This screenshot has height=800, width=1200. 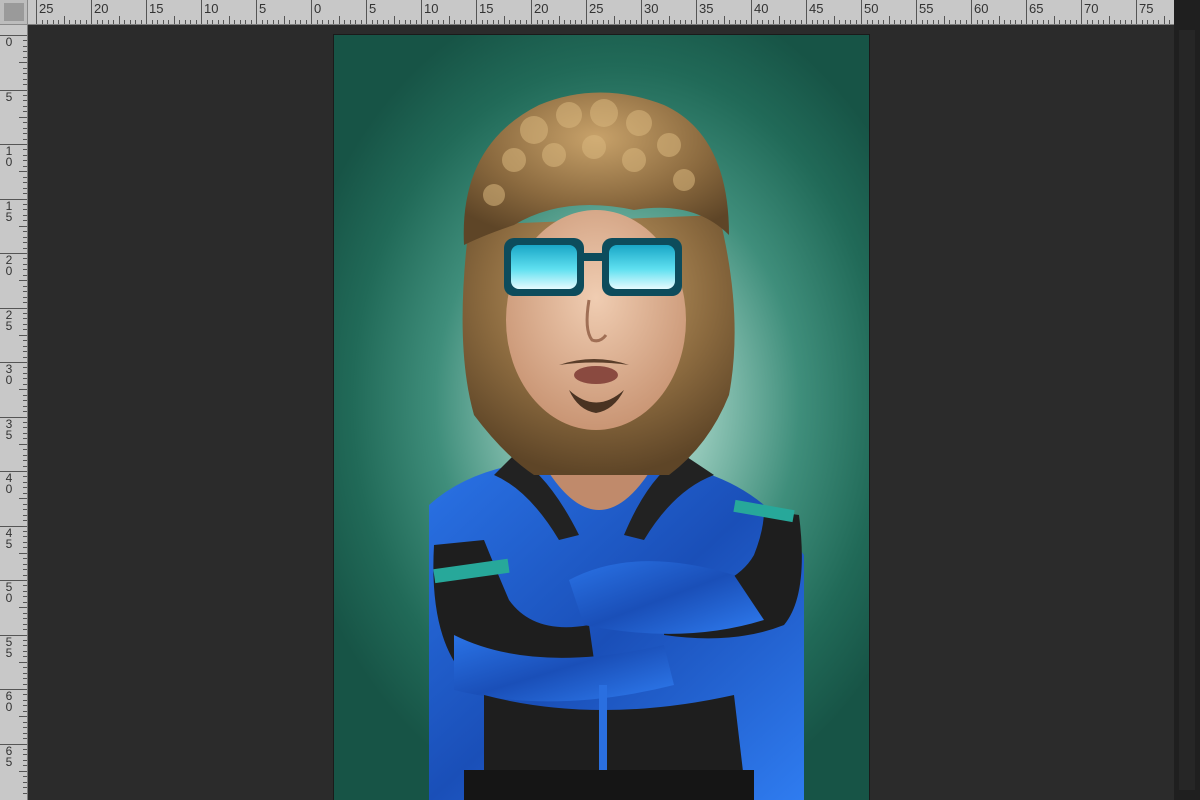 I want to click on ruler-origin, so click(x=14, y=12).